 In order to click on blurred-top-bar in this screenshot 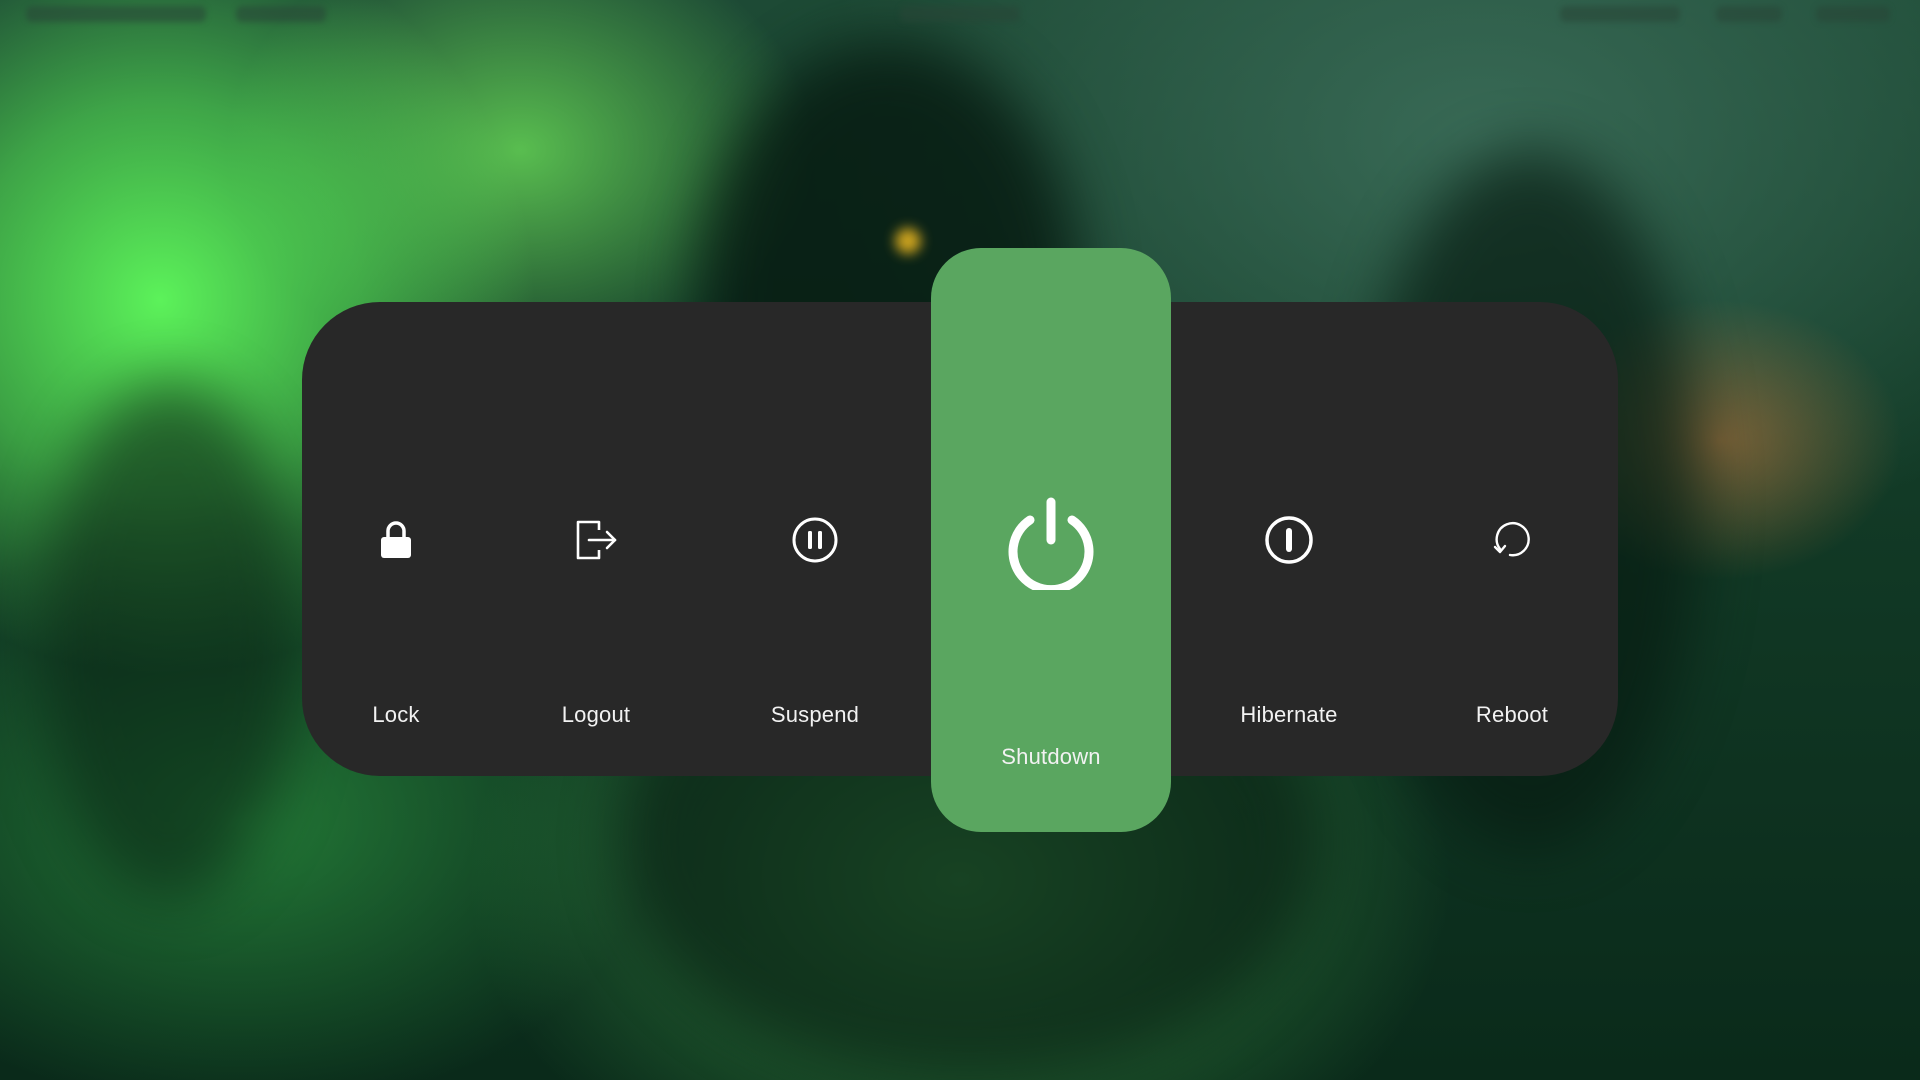, I will do `click(960, 15)`.